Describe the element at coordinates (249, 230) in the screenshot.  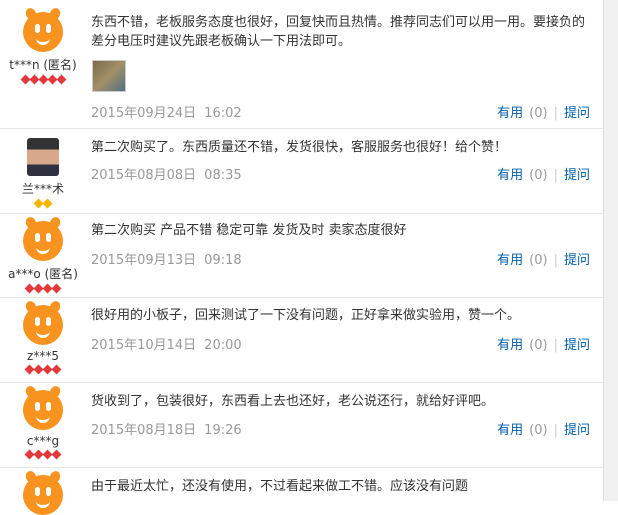
I see `review-text: 第二次购买 产品不错 稳定可靠 发货及时 卖家态度很好` at that location.